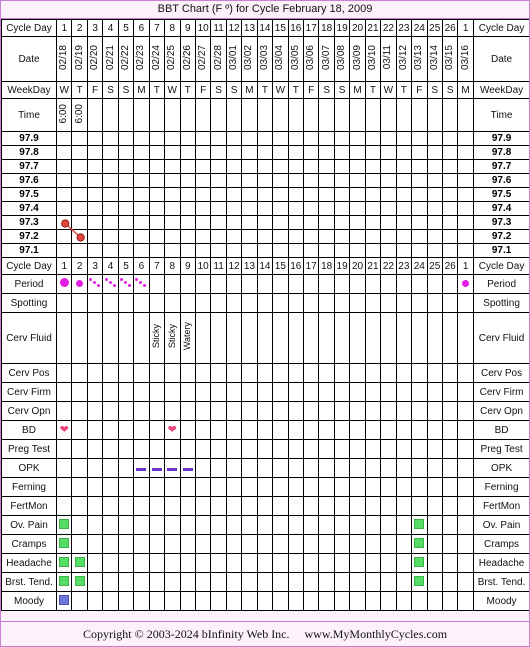 The image size is (530, 647). I want to click on temp-cell-d11-97.5, so click(218, 194).